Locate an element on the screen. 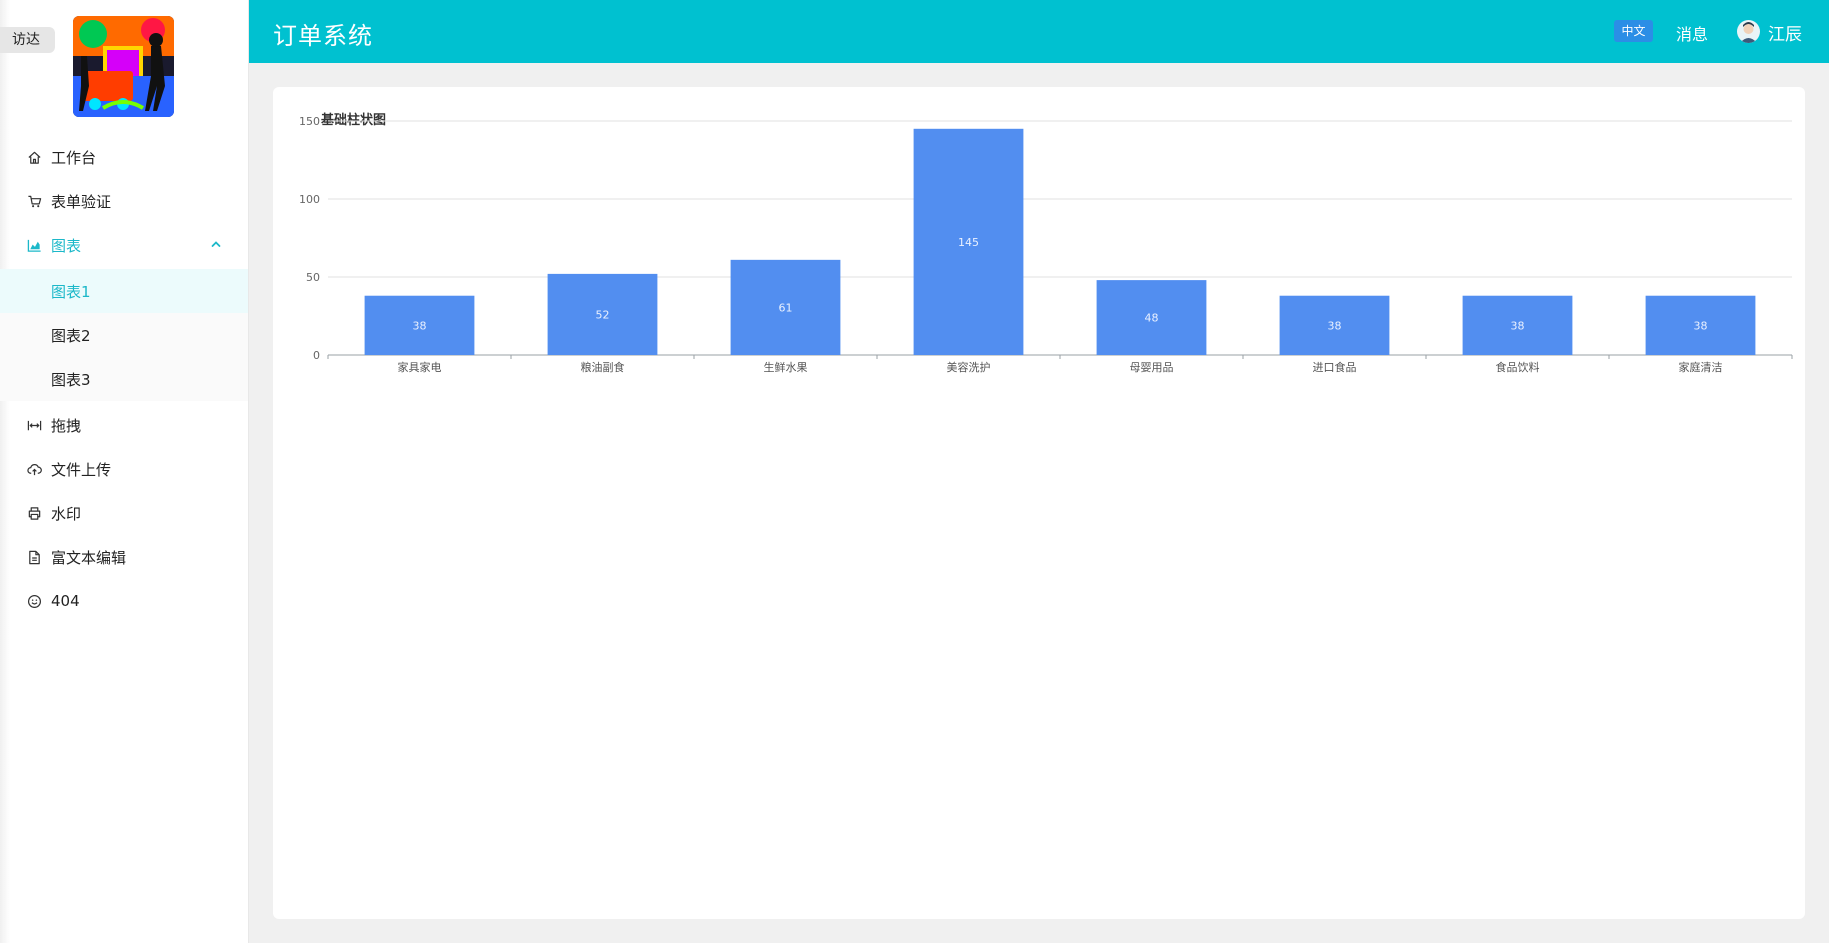 The width and height of the screenshot is (1829, 943). sidebar-item-rich-text: 富文本编辑 is located at coordinates (124, 557).